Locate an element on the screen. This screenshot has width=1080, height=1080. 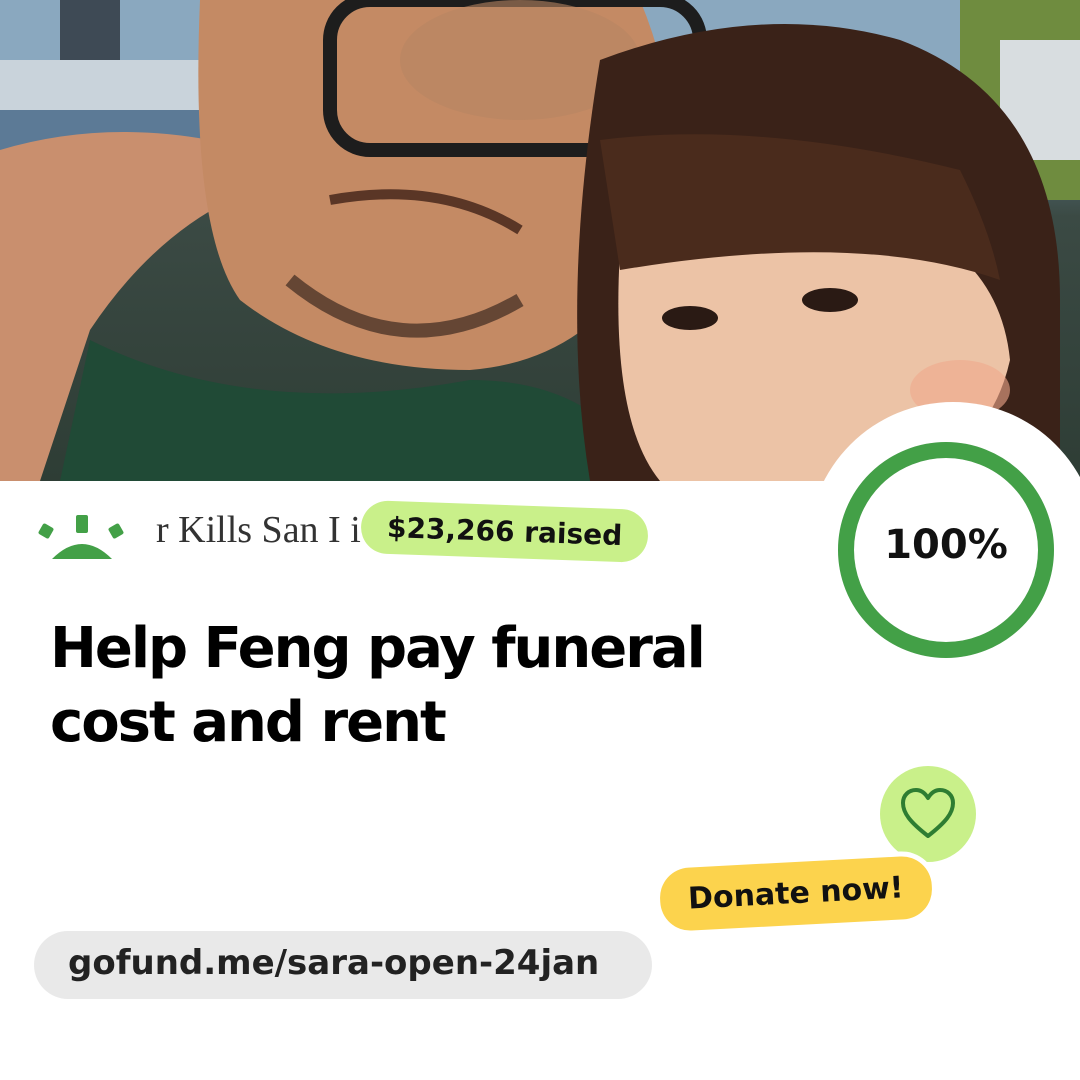
gofundme-sun-icon is located at coordinates (81, 537).